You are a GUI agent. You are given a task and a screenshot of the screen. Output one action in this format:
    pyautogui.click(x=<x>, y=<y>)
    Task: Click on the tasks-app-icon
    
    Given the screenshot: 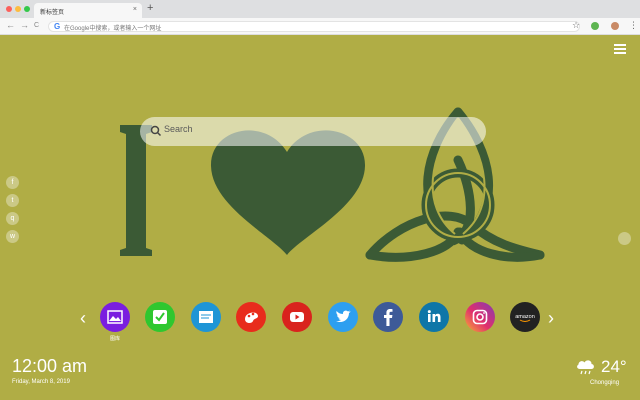 What is the action you would take?
    pyautogui.click(x=160, y=317)
    